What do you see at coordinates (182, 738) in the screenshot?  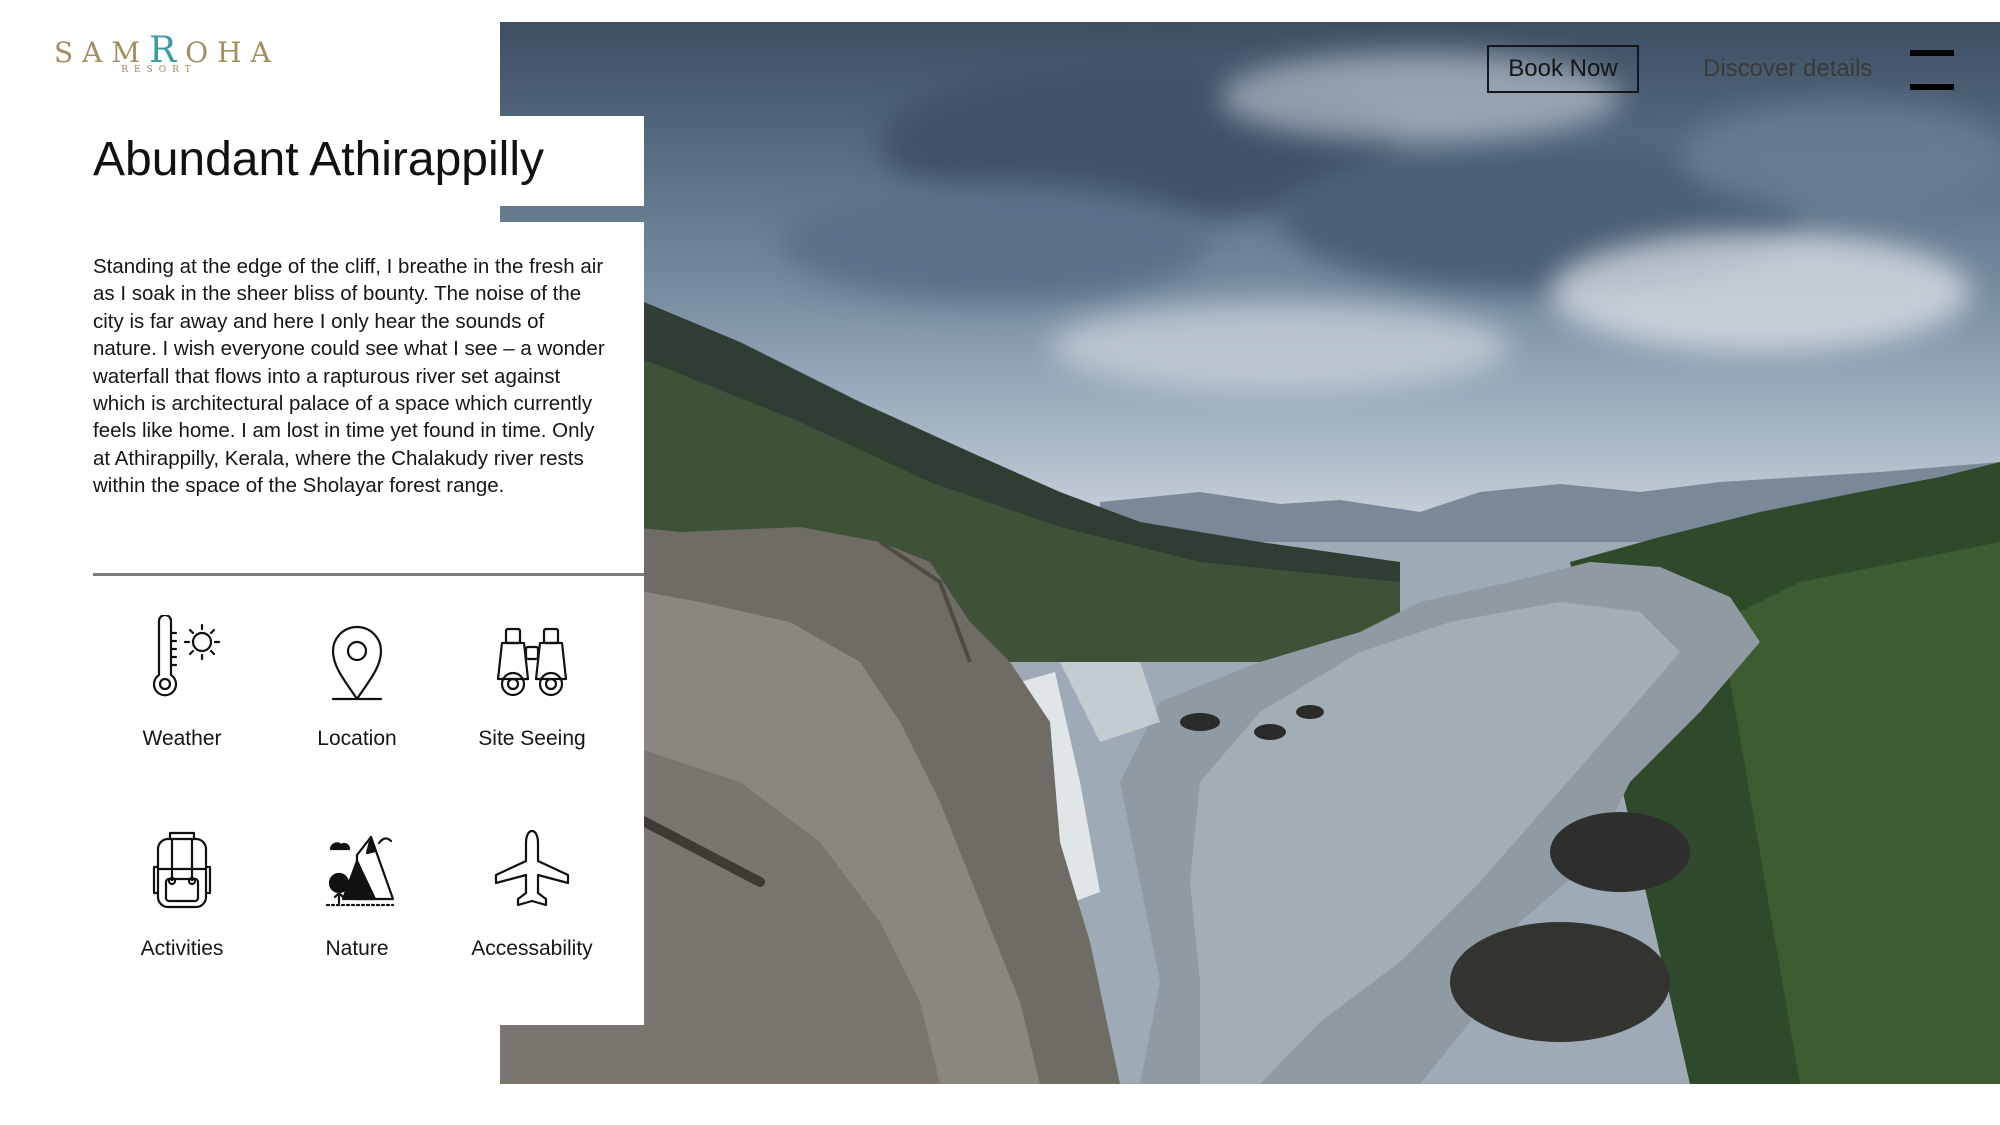 I see `feature-label: Weather` at bounding box center [182, 738].